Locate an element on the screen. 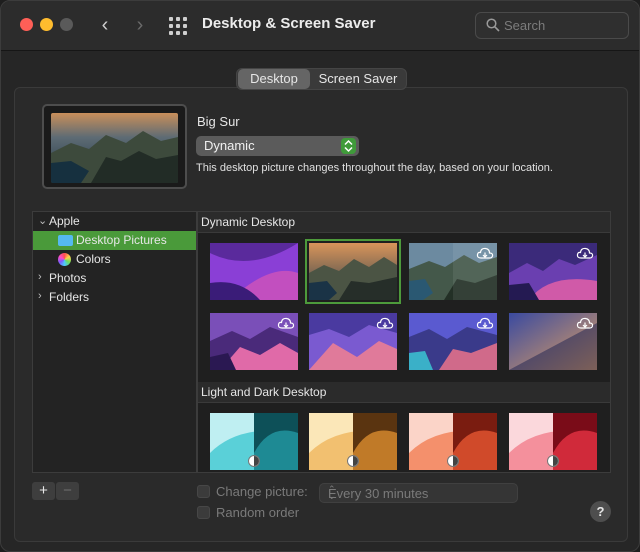 The image size is (640, 552). section-header: Light and Dark Desktop is located at coordinates (404, 392).